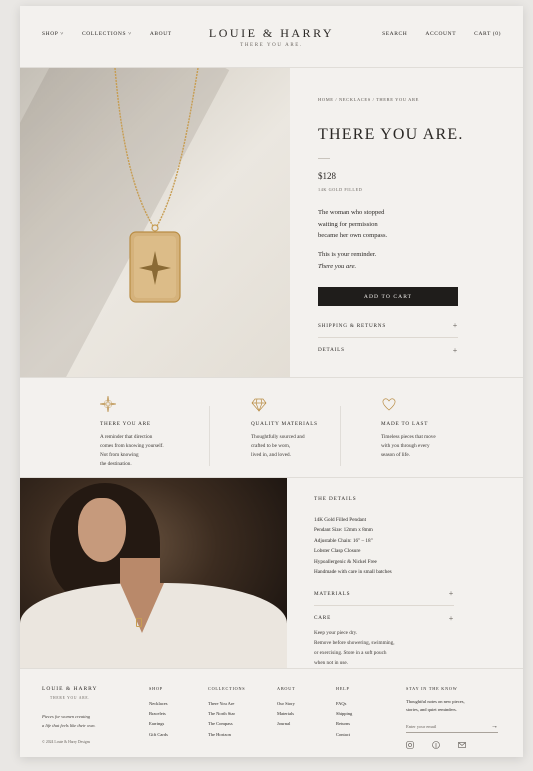 The width and height of the screenshot is (533, 771). What do you see at coordinates (368, 99) in the screenshot?
I see `breadcrumb: HOME / NECKLACES / THERE YOU ARE` at bounding box center [368, 99].